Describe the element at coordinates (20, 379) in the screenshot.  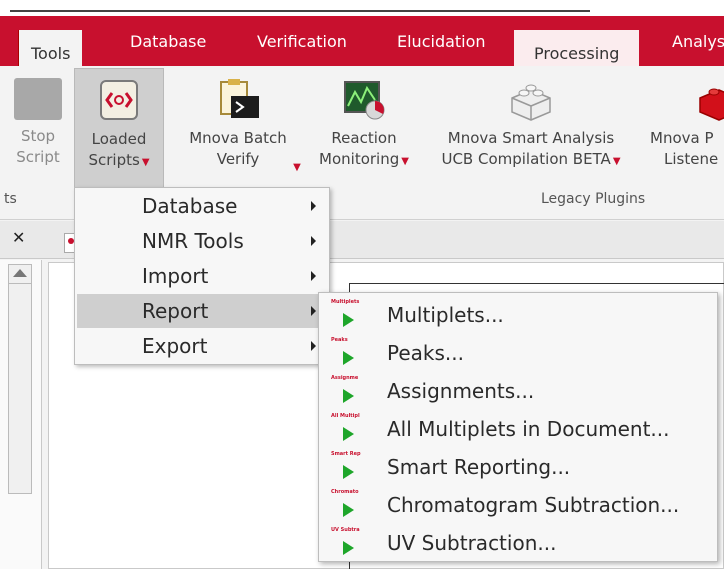
I see `vertical-scrollbar` at that location.